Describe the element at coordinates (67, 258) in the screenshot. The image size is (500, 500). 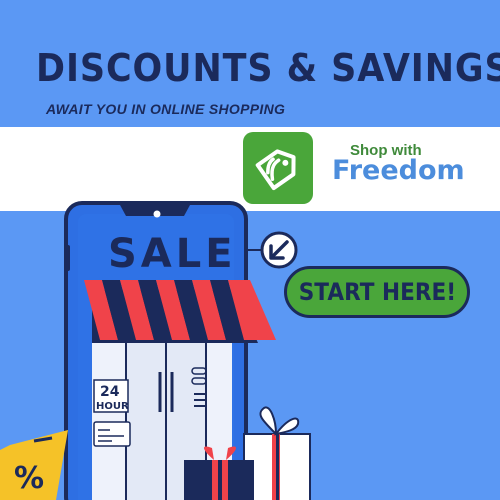
I see `phone-side-button` at that location.